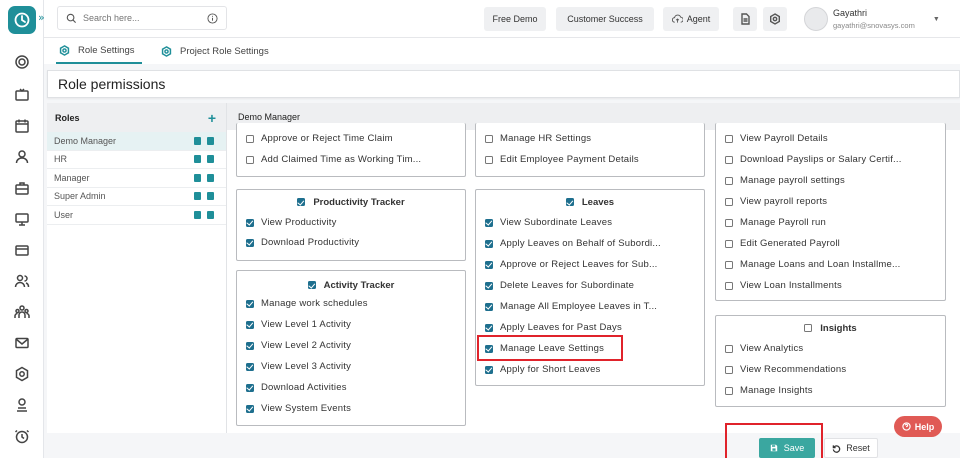  I want to click on permission-item: Download Activities, so click(296, 387).